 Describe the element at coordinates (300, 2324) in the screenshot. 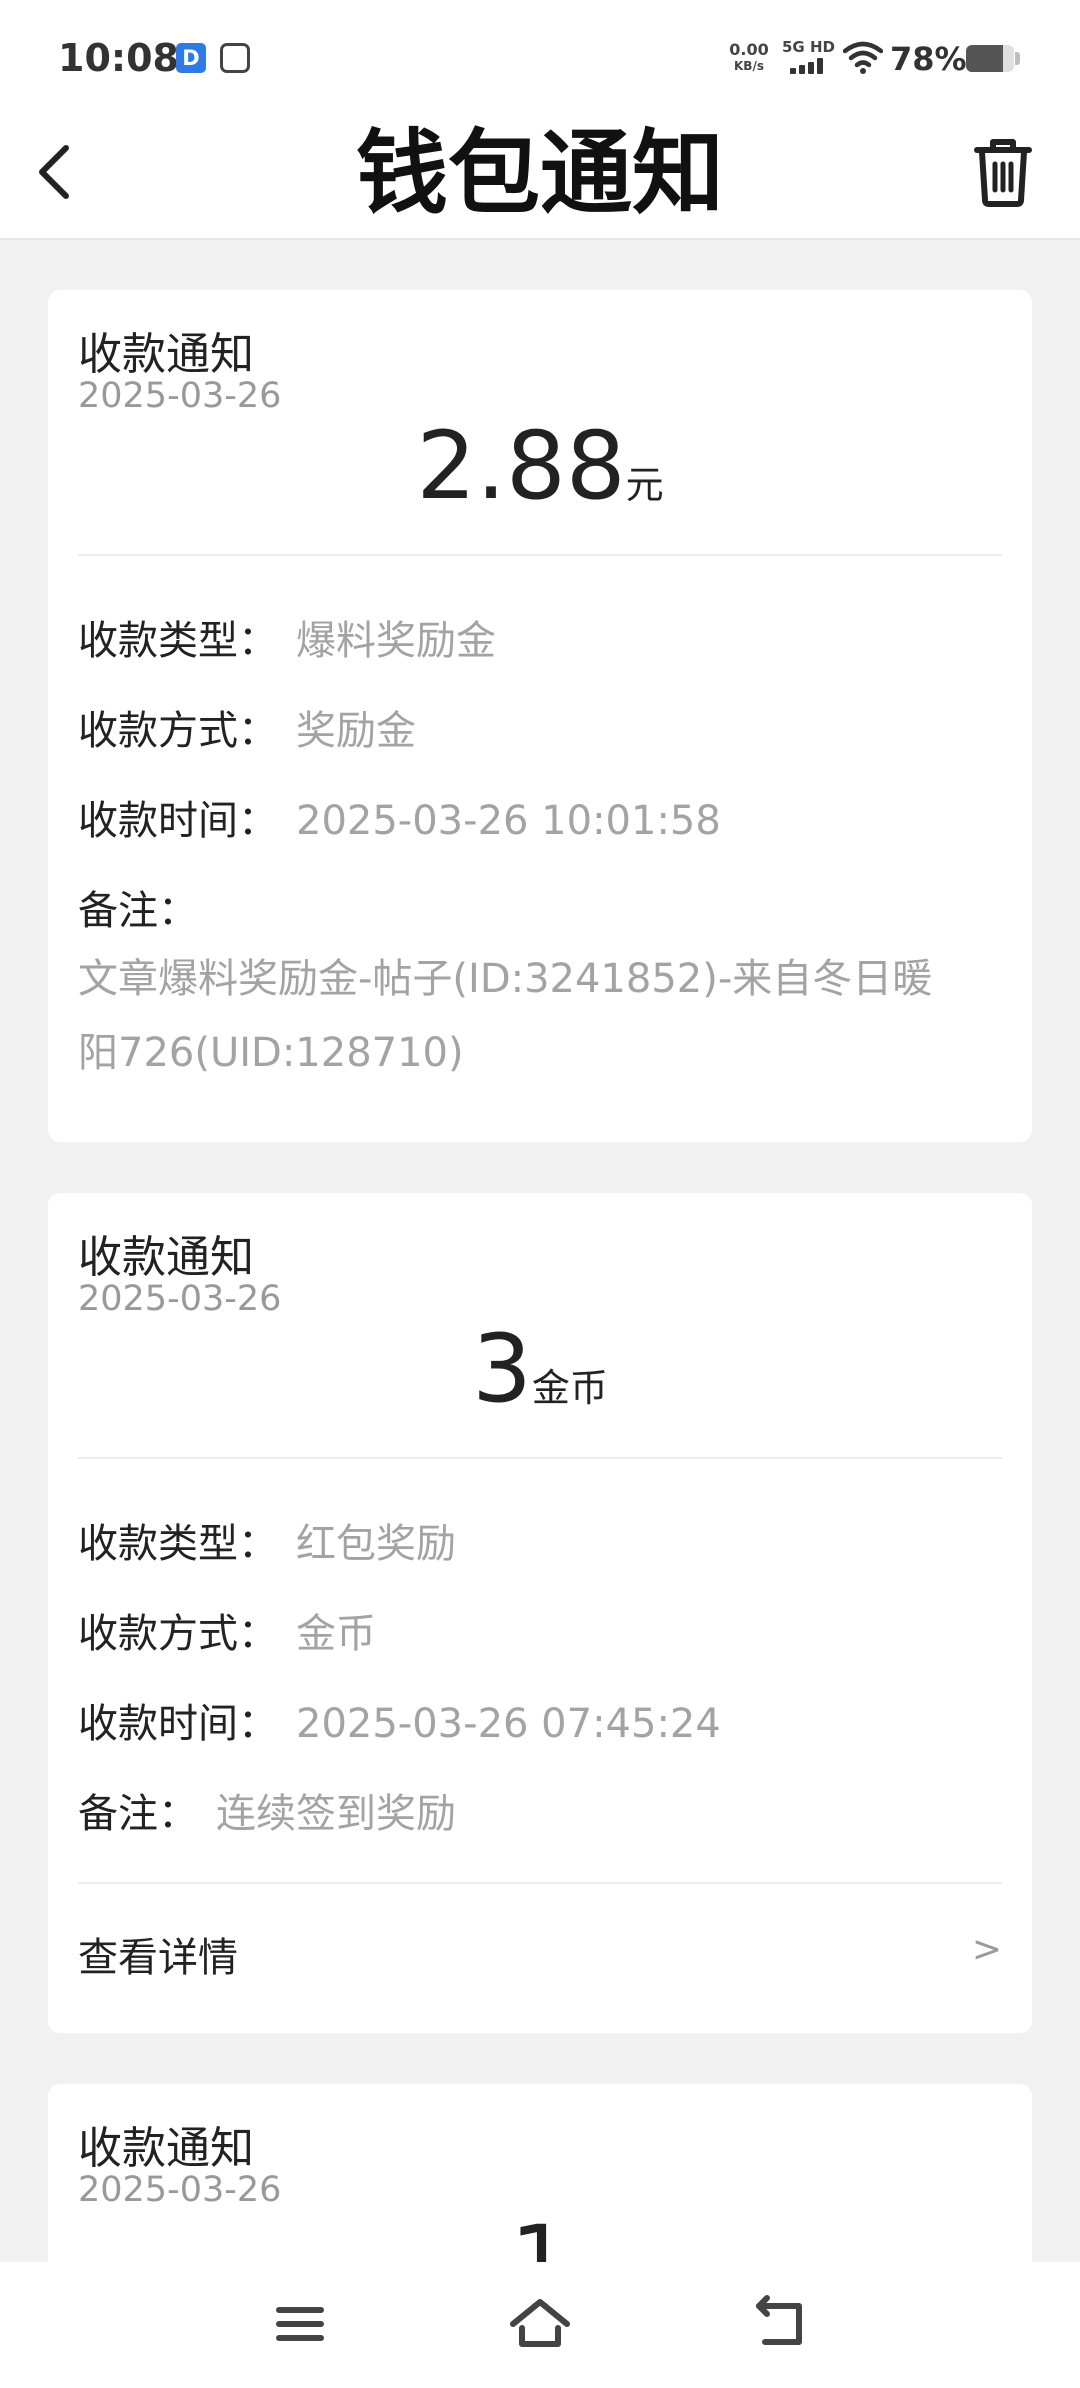

I see `menu-icon` at that location.